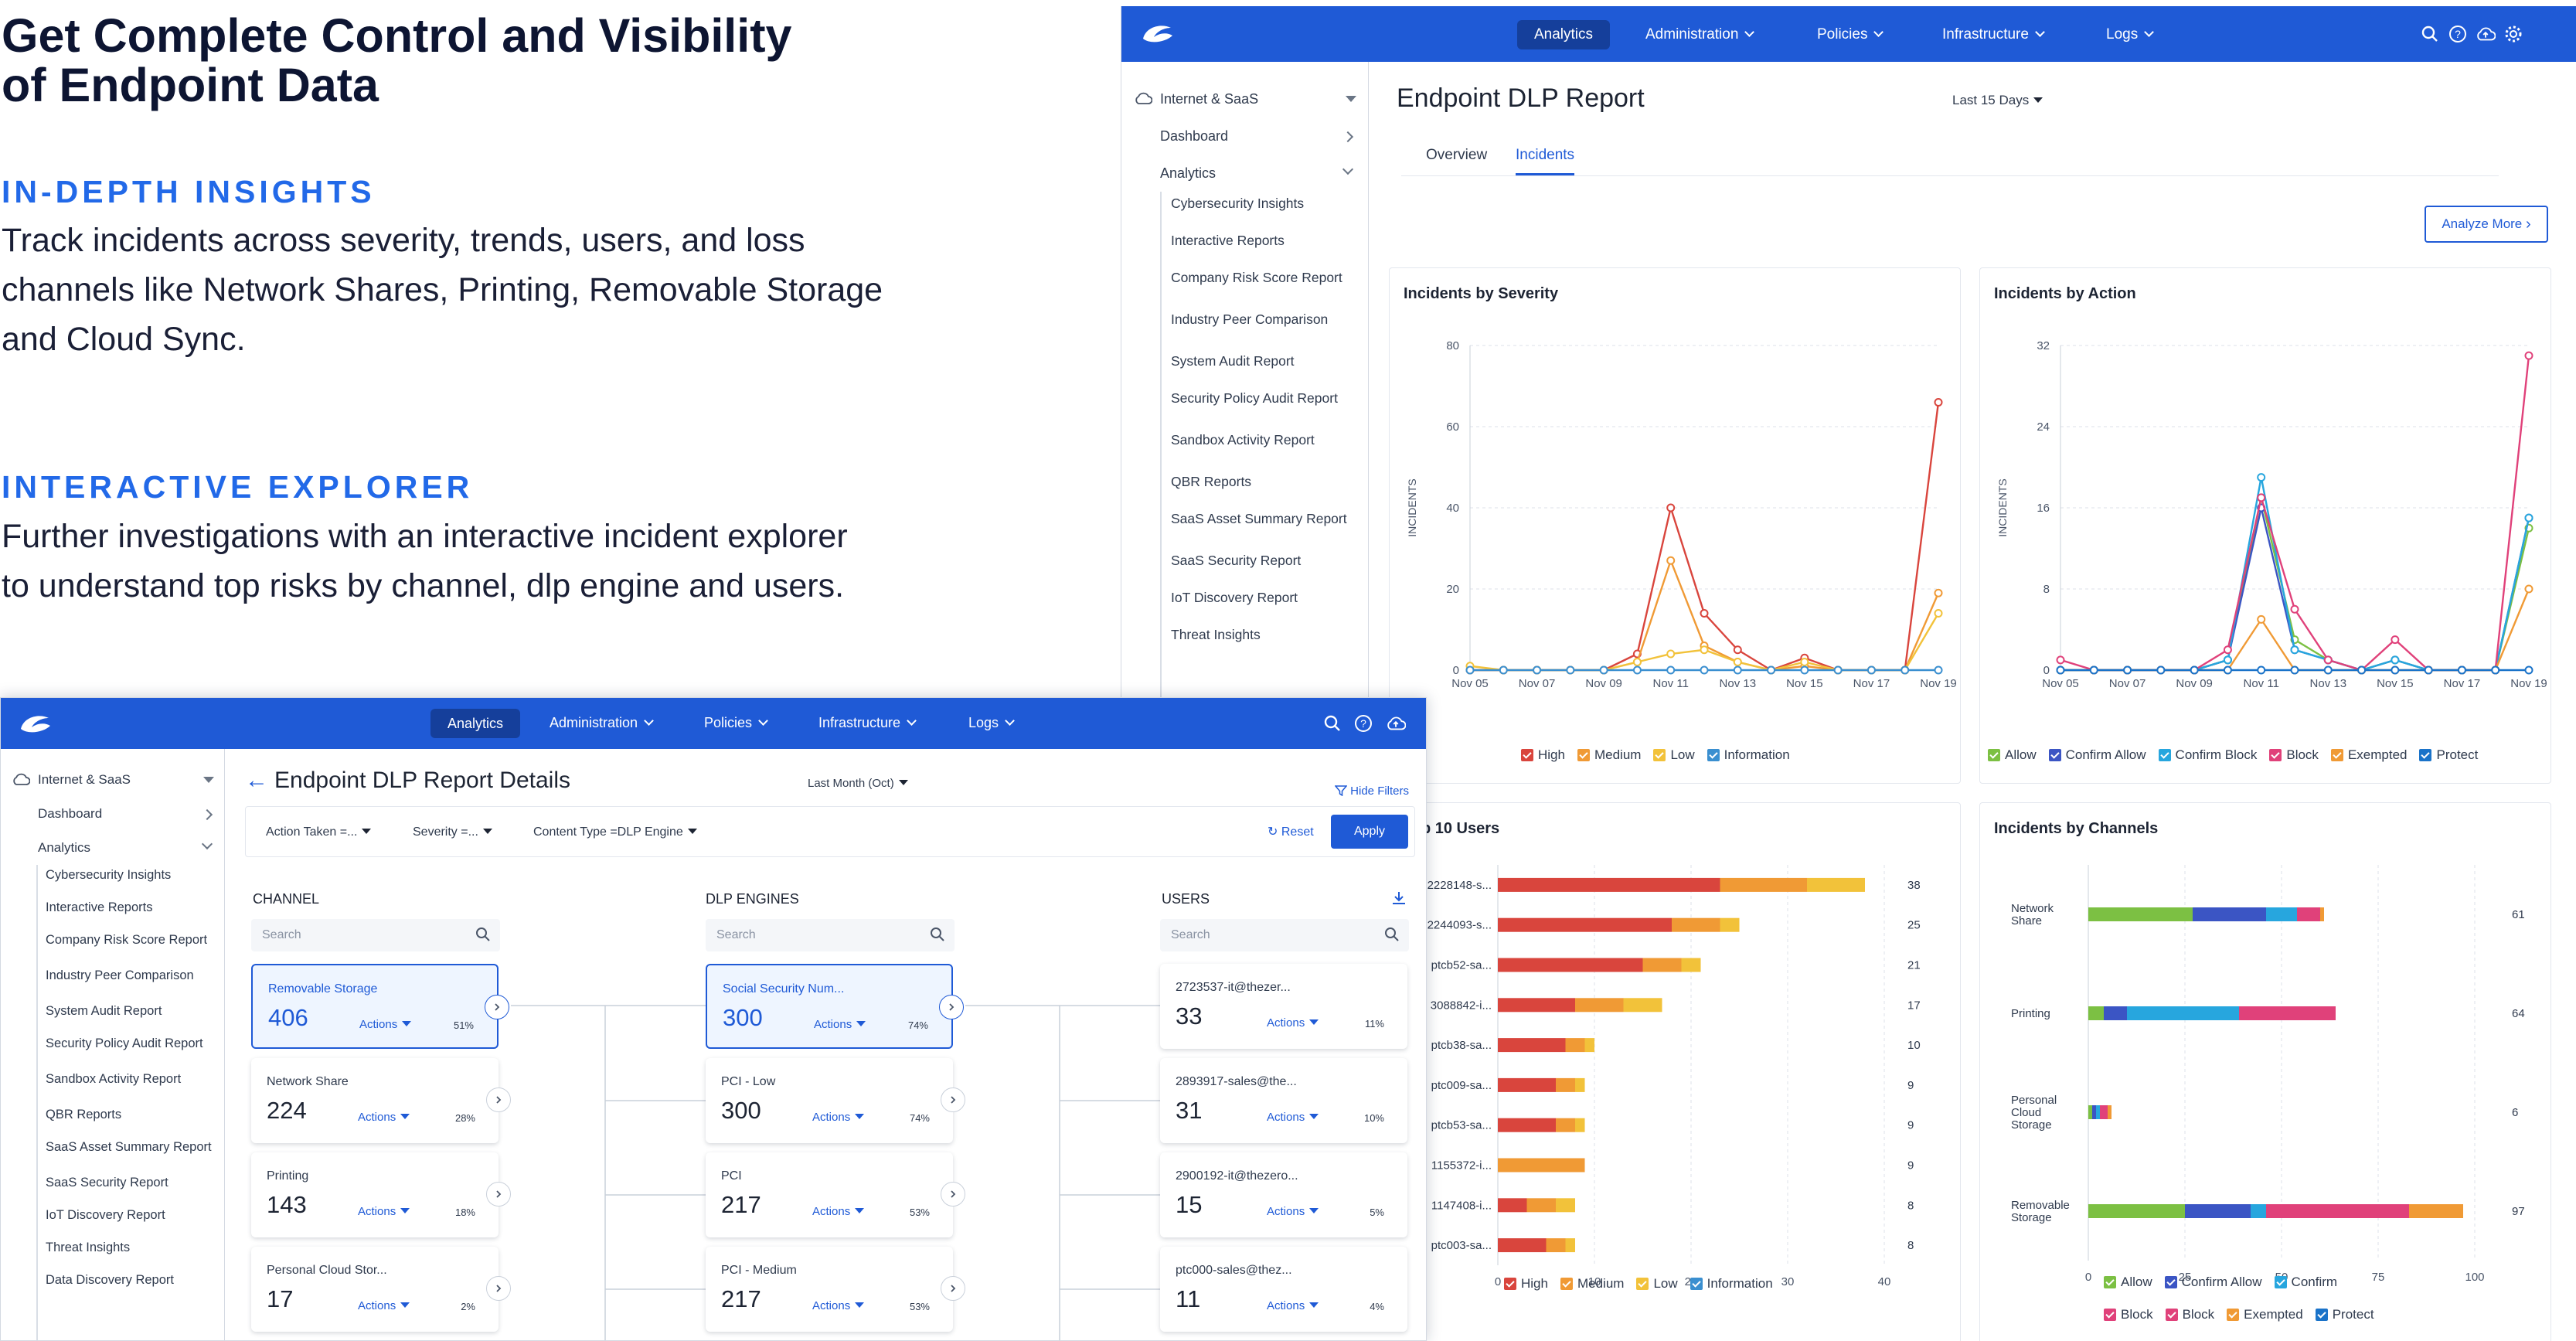 This screenshot has height=1341, width=2576. What do you see at coordinates (1993, 34) in the screenshot?
I see `nav-infrastructure: Infrastructure` at bounding box center [1993, 34].